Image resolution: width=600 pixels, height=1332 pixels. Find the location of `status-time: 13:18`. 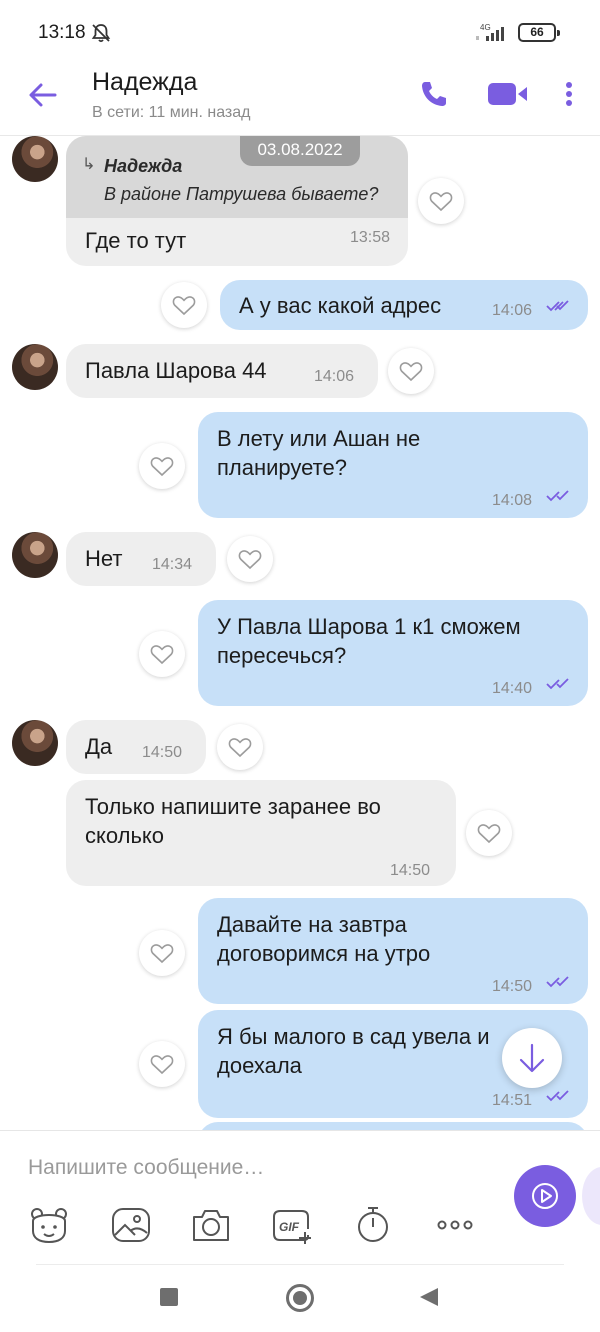

status-time: 13:18 is located at coordinates (62, 32).